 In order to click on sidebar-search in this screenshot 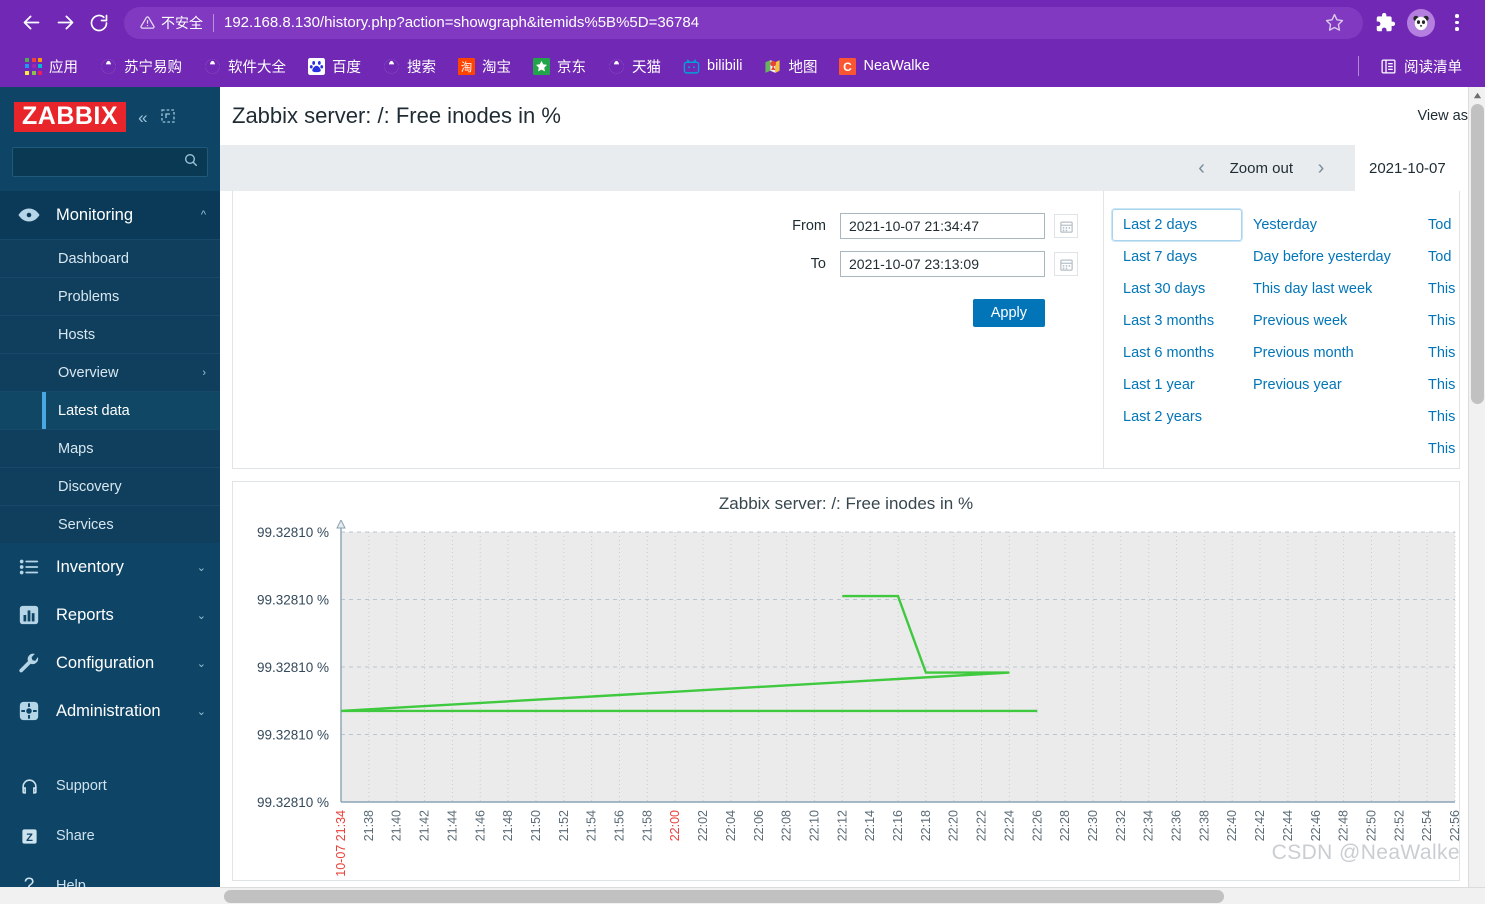, I will do `click(110, 162)`.